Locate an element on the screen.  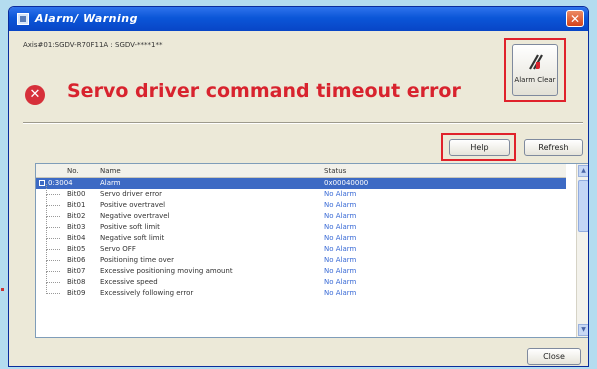
vertical-scrollbar: ▲ ▼ is located at coordinates (582, 250).